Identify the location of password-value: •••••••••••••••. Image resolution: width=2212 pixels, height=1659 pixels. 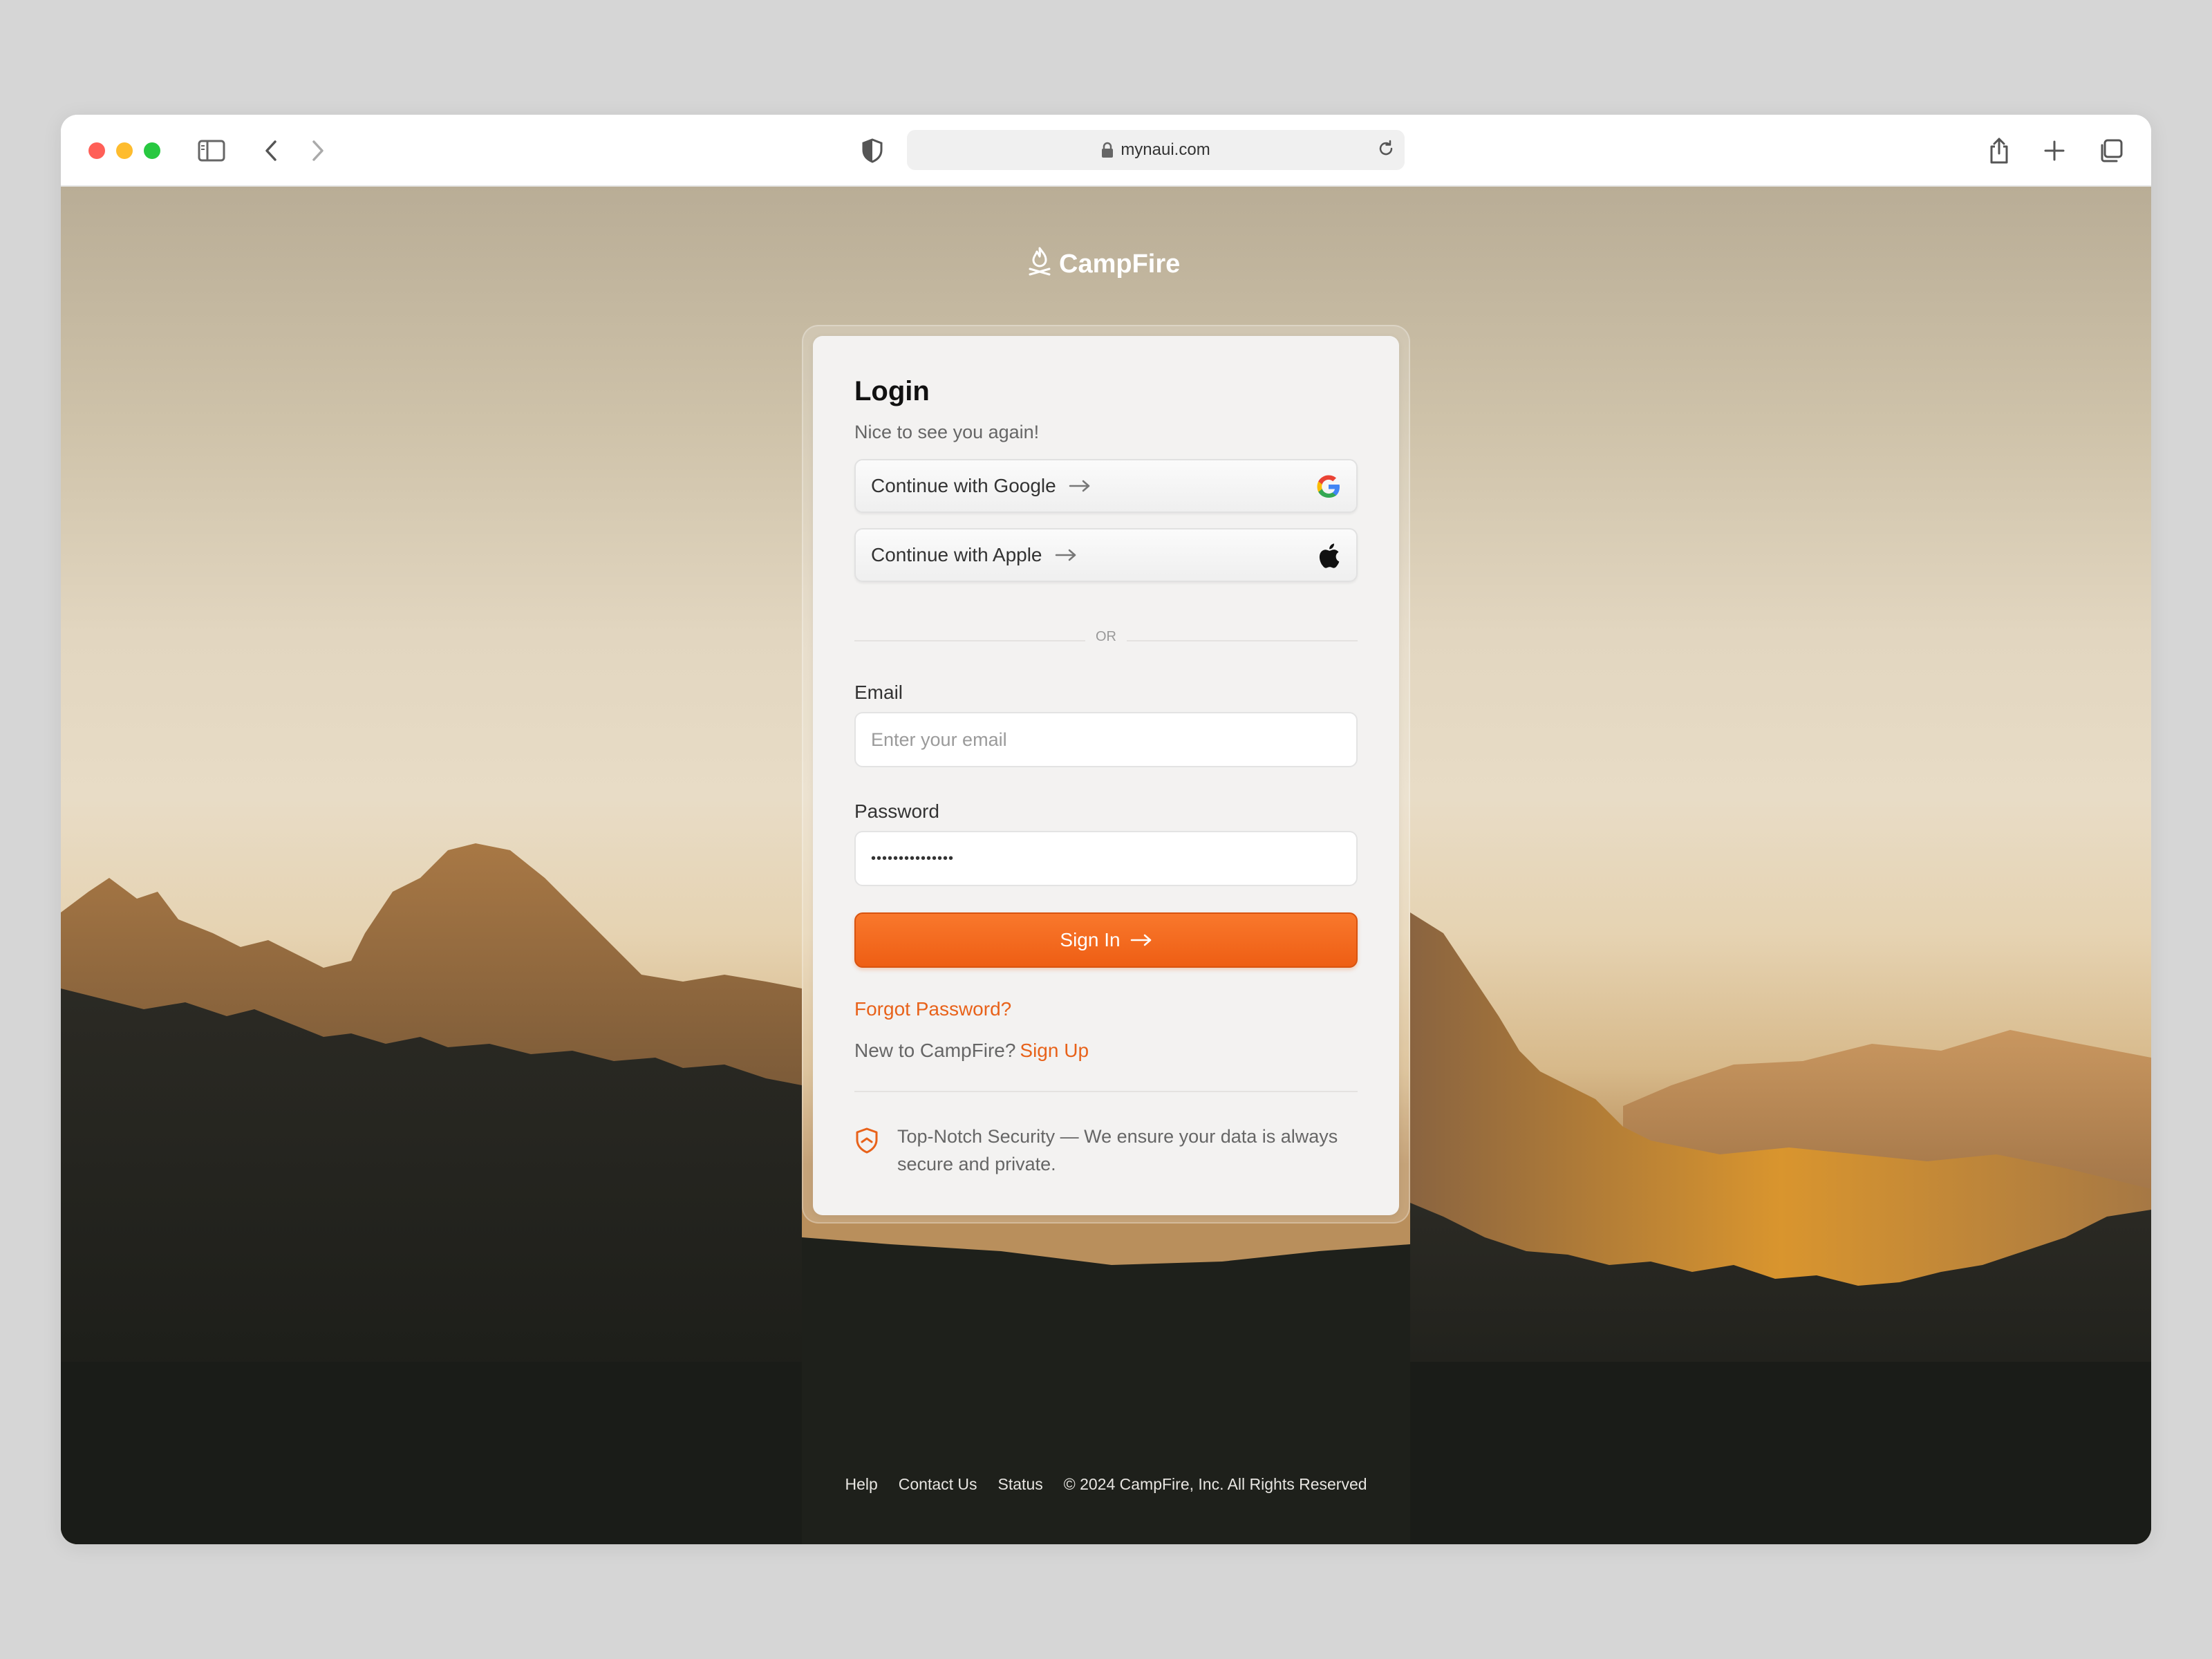
(913, 858).